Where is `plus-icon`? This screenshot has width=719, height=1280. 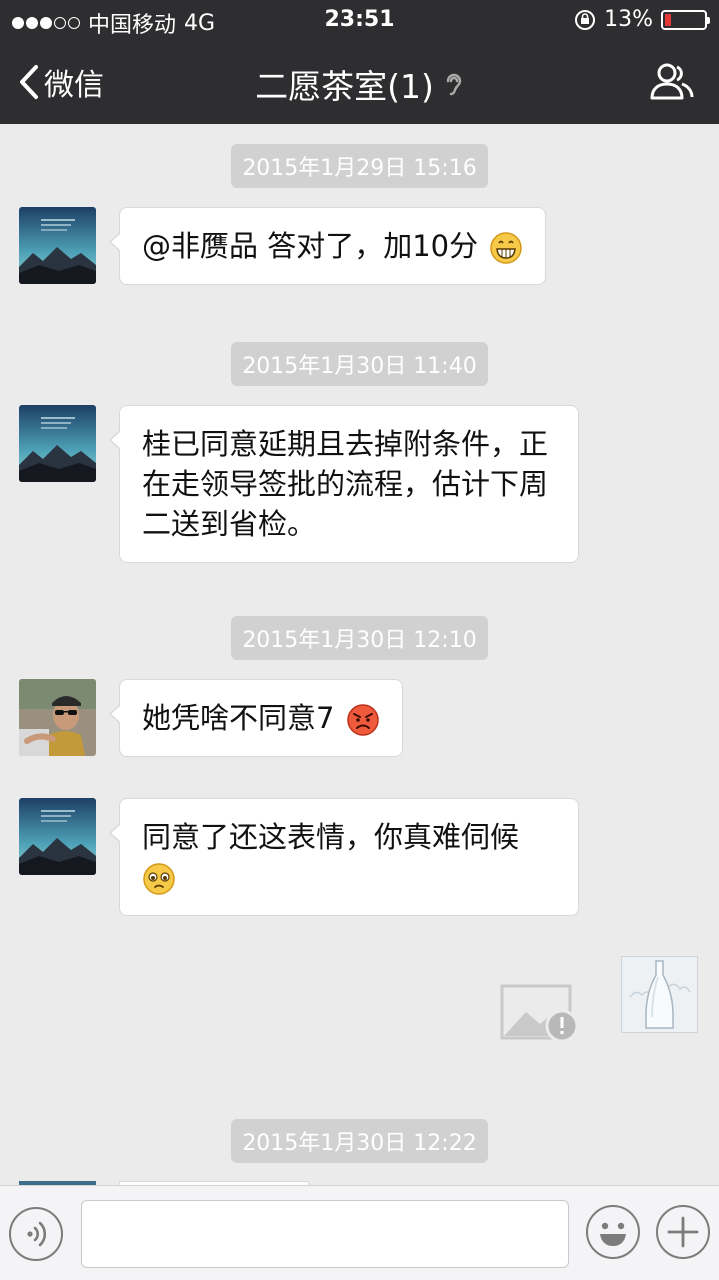
plus-icon is located at coordinates (683, 1232).